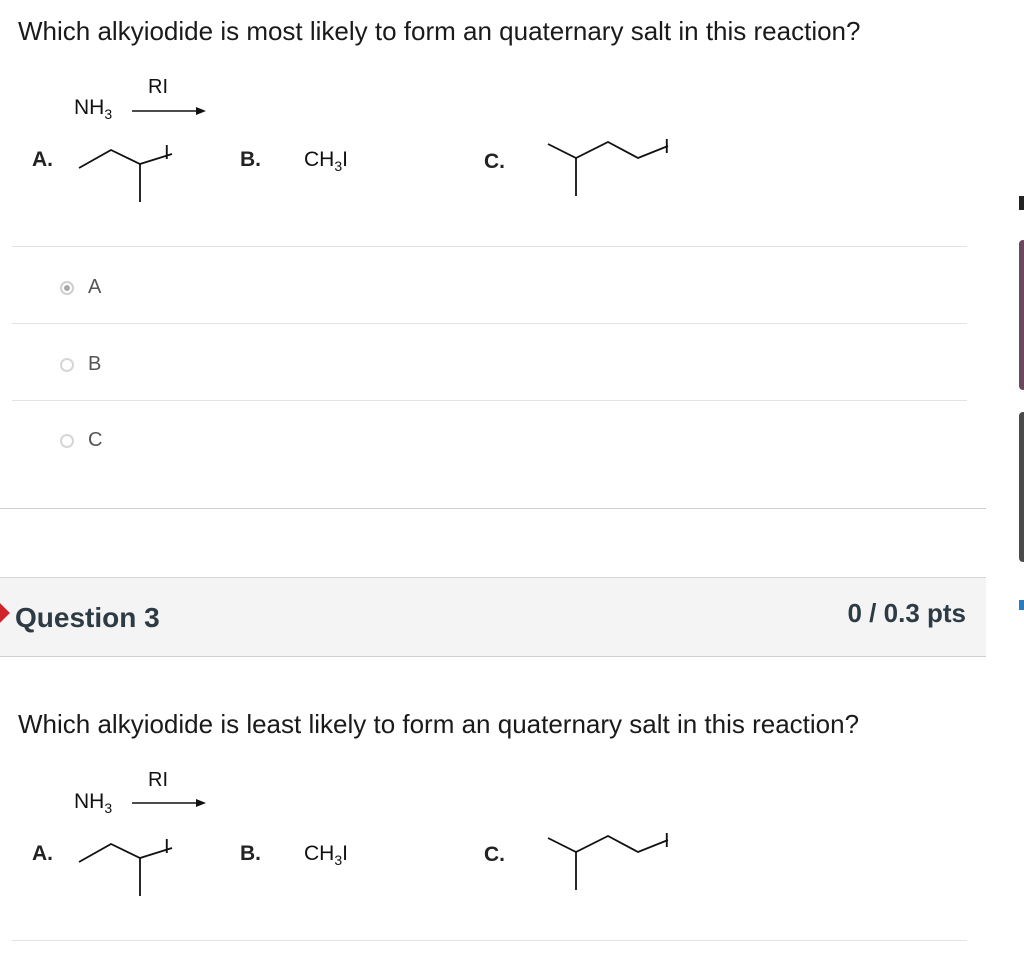 The image size is (1024, 966). I want to click on sidebar-panel, so click(1021, 487).